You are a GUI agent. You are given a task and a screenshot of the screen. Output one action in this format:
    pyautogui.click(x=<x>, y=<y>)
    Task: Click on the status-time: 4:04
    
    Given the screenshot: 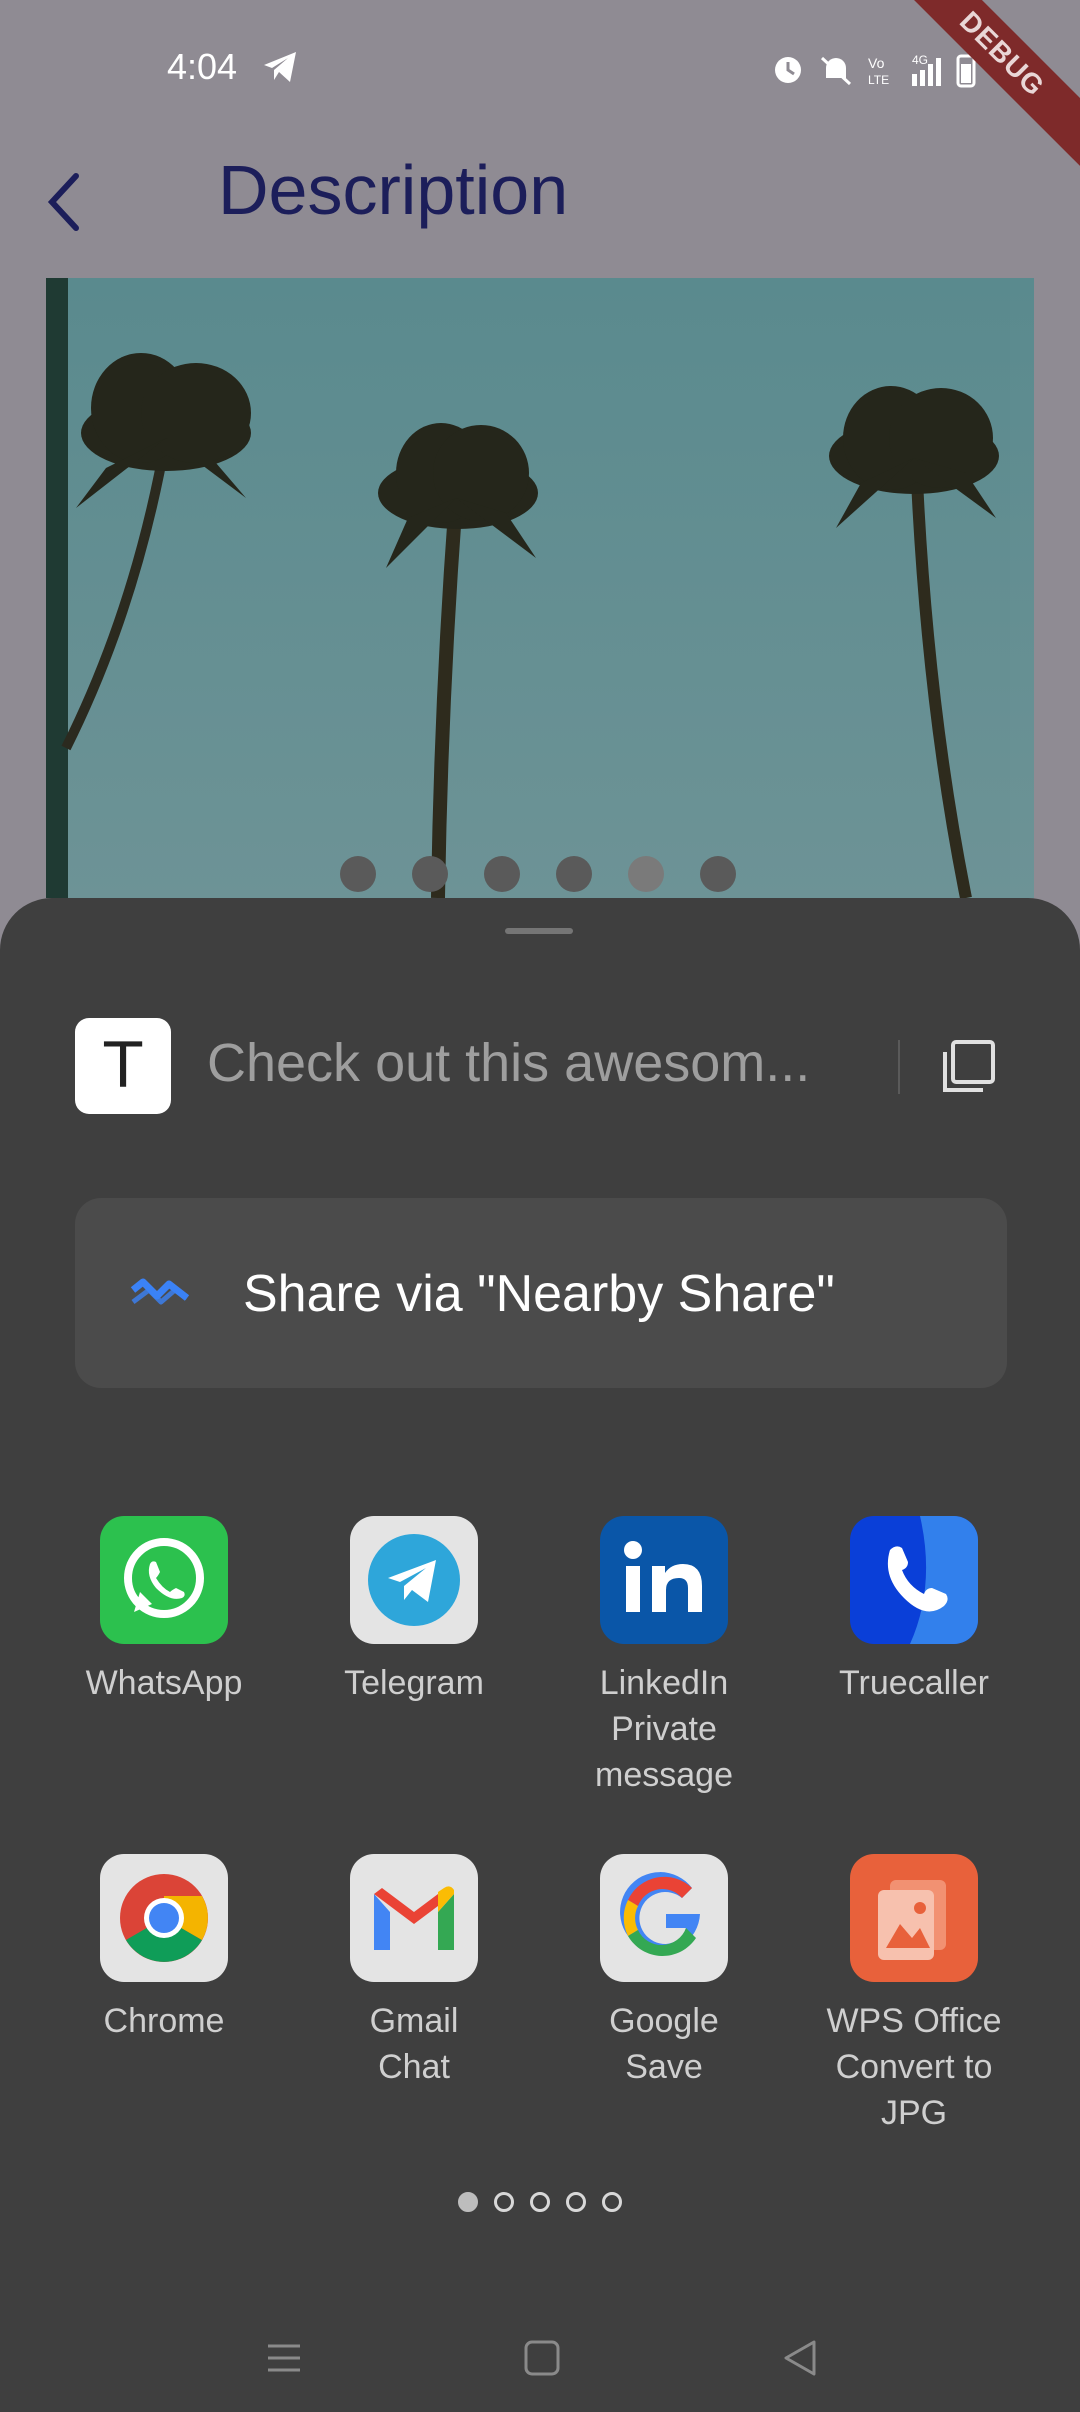 What is the action you would take?
    pyautogui.click(x=202, y=66)
    